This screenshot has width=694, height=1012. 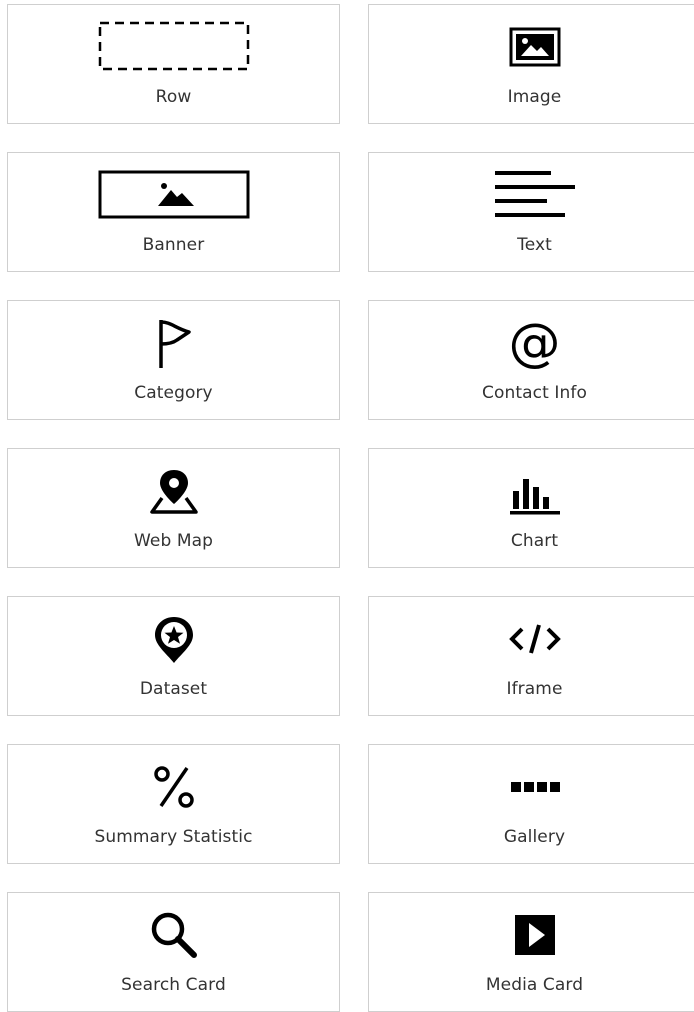 I want to click on card-media-card: Media Card, so click(x=531, y=952).